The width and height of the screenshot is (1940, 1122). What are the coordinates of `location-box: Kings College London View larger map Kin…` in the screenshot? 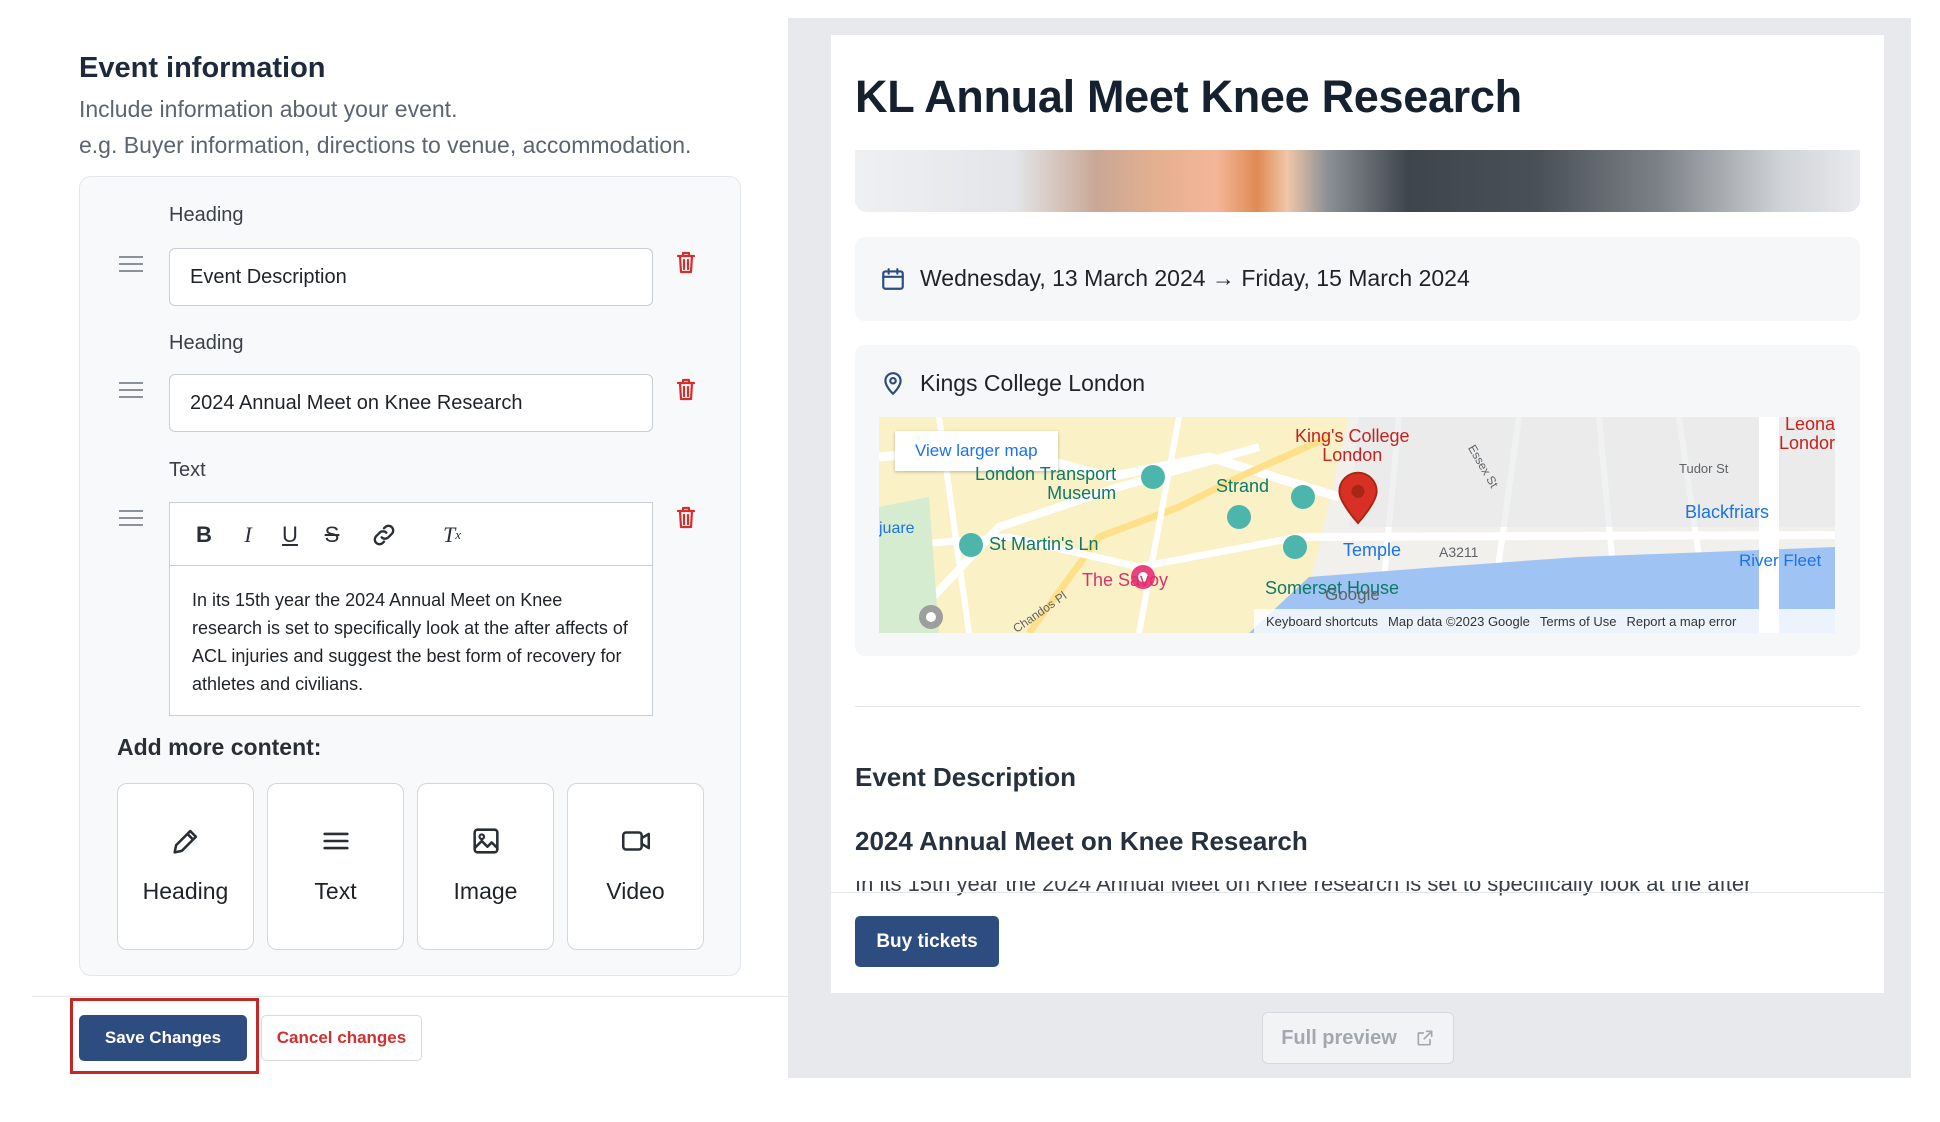 It's located at (1357, 500).